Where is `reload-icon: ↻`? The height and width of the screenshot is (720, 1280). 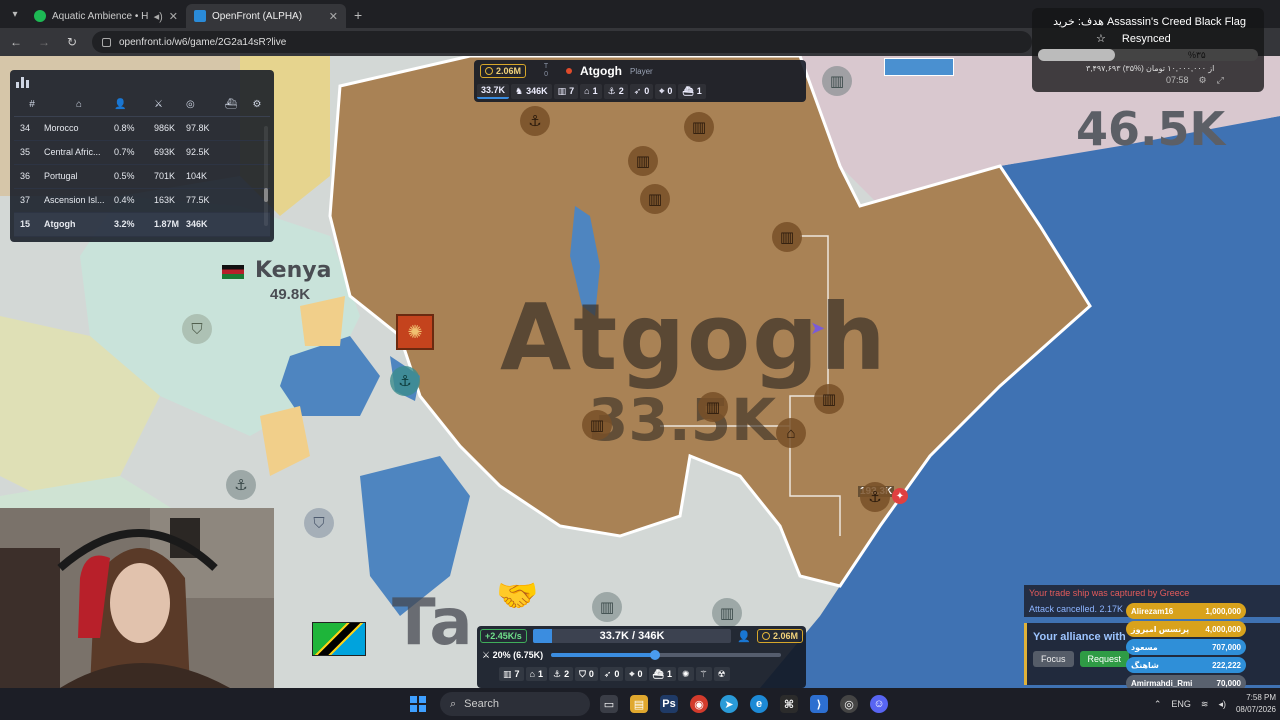
reload-icon: ↻ is located at coordinates (72, 42).